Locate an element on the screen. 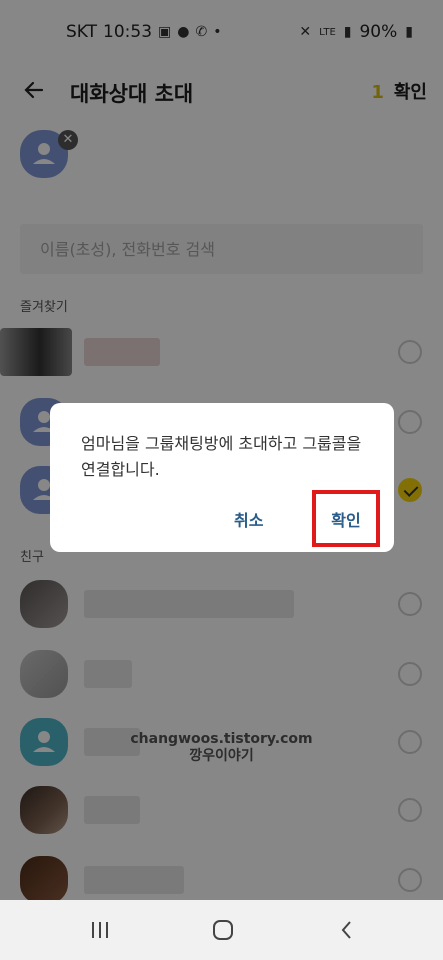 This screenshot has height=960, width=443. invite-call-dialog: 엄마님을 그룹채팅방에 초대하고 그룹콜을 연결합니다. 취소 확인 is located at coordinates (222, 477).